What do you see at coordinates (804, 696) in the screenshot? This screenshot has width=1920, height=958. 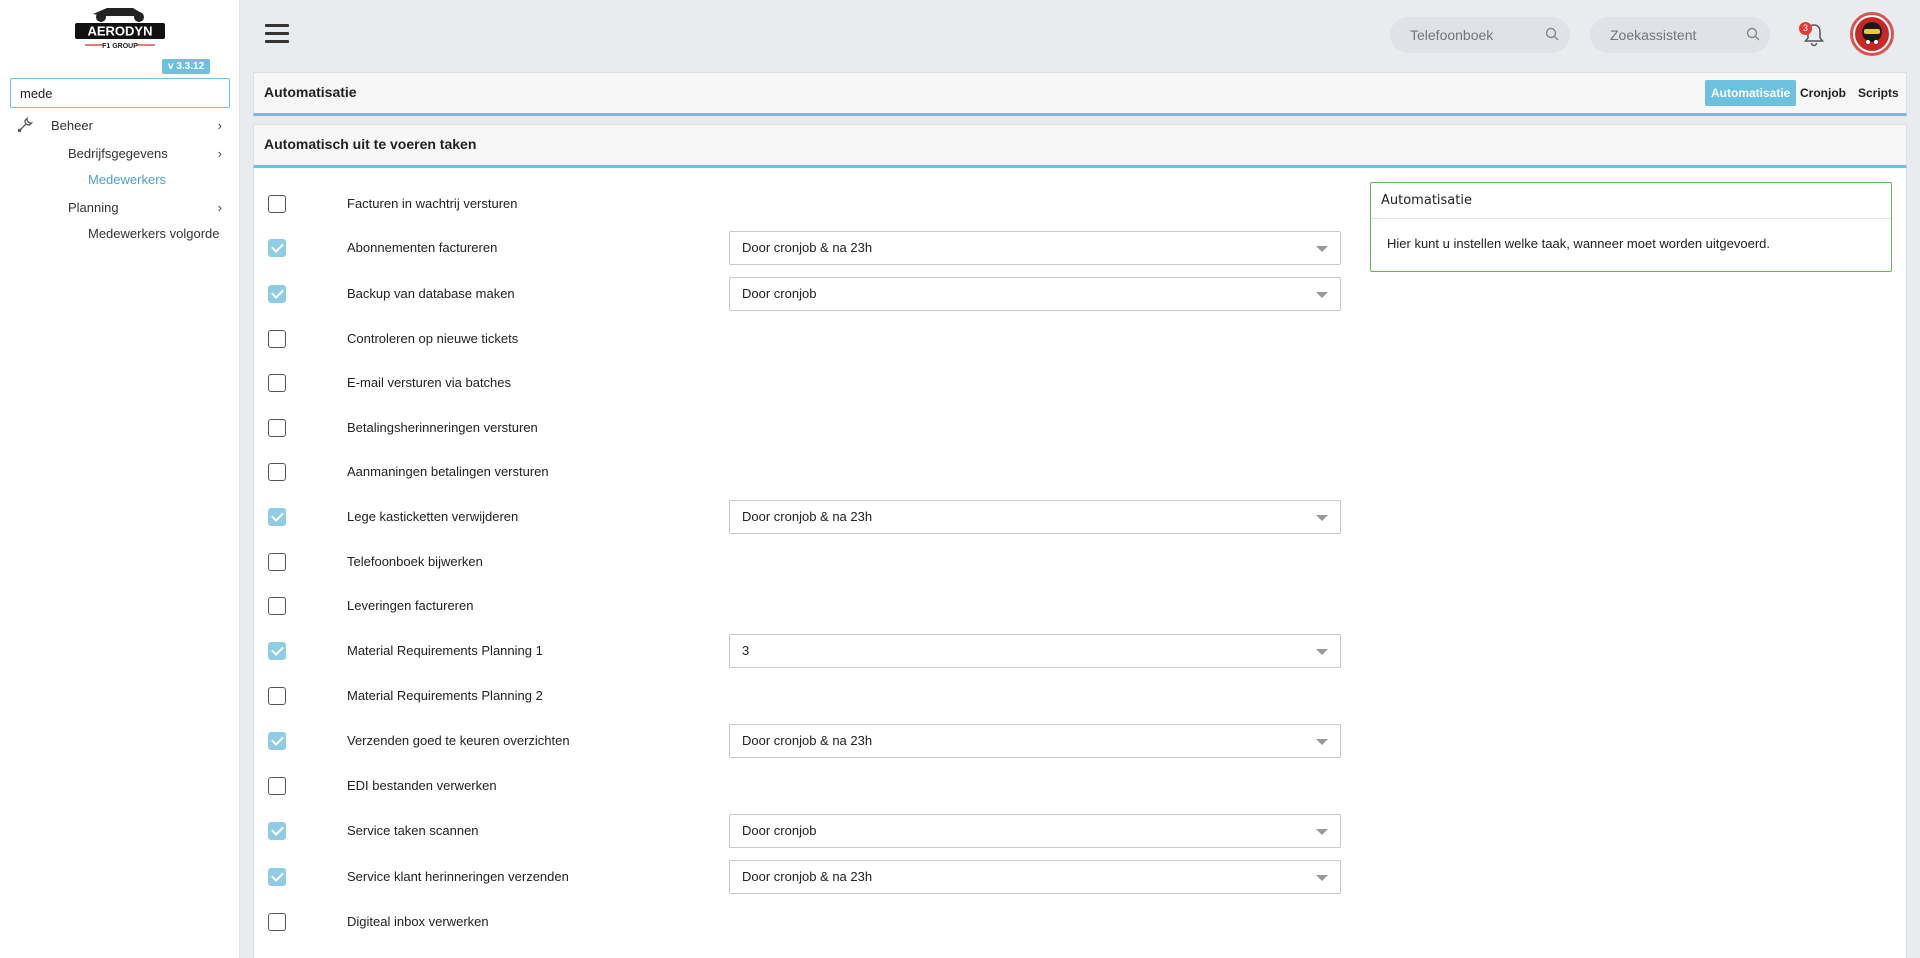 I see `task-row: Material Requirements Planning 2` at bounding box center [804, 696].